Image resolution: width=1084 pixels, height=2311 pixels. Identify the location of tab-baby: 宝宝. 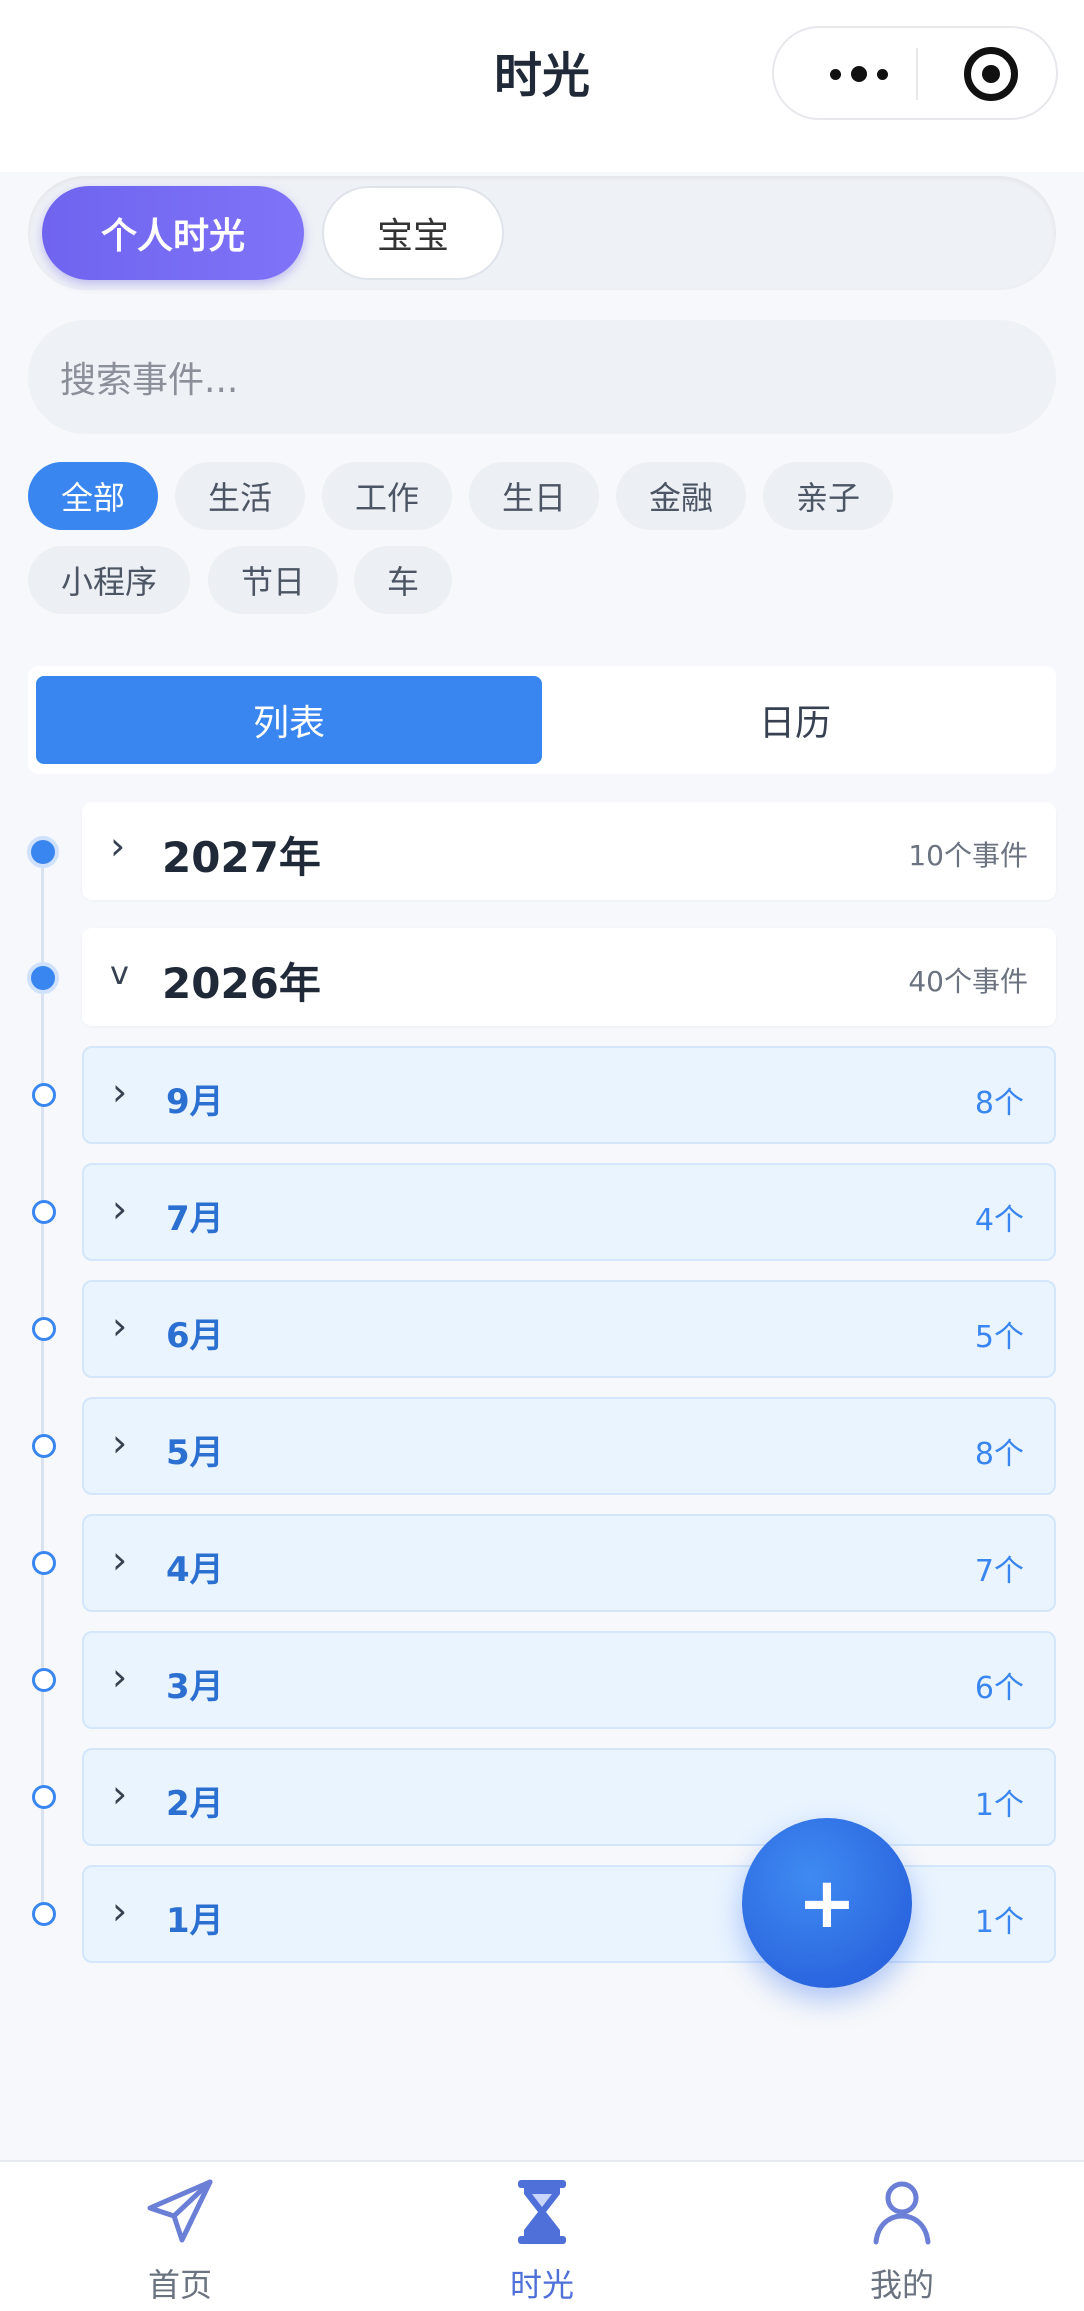
(413, 233).